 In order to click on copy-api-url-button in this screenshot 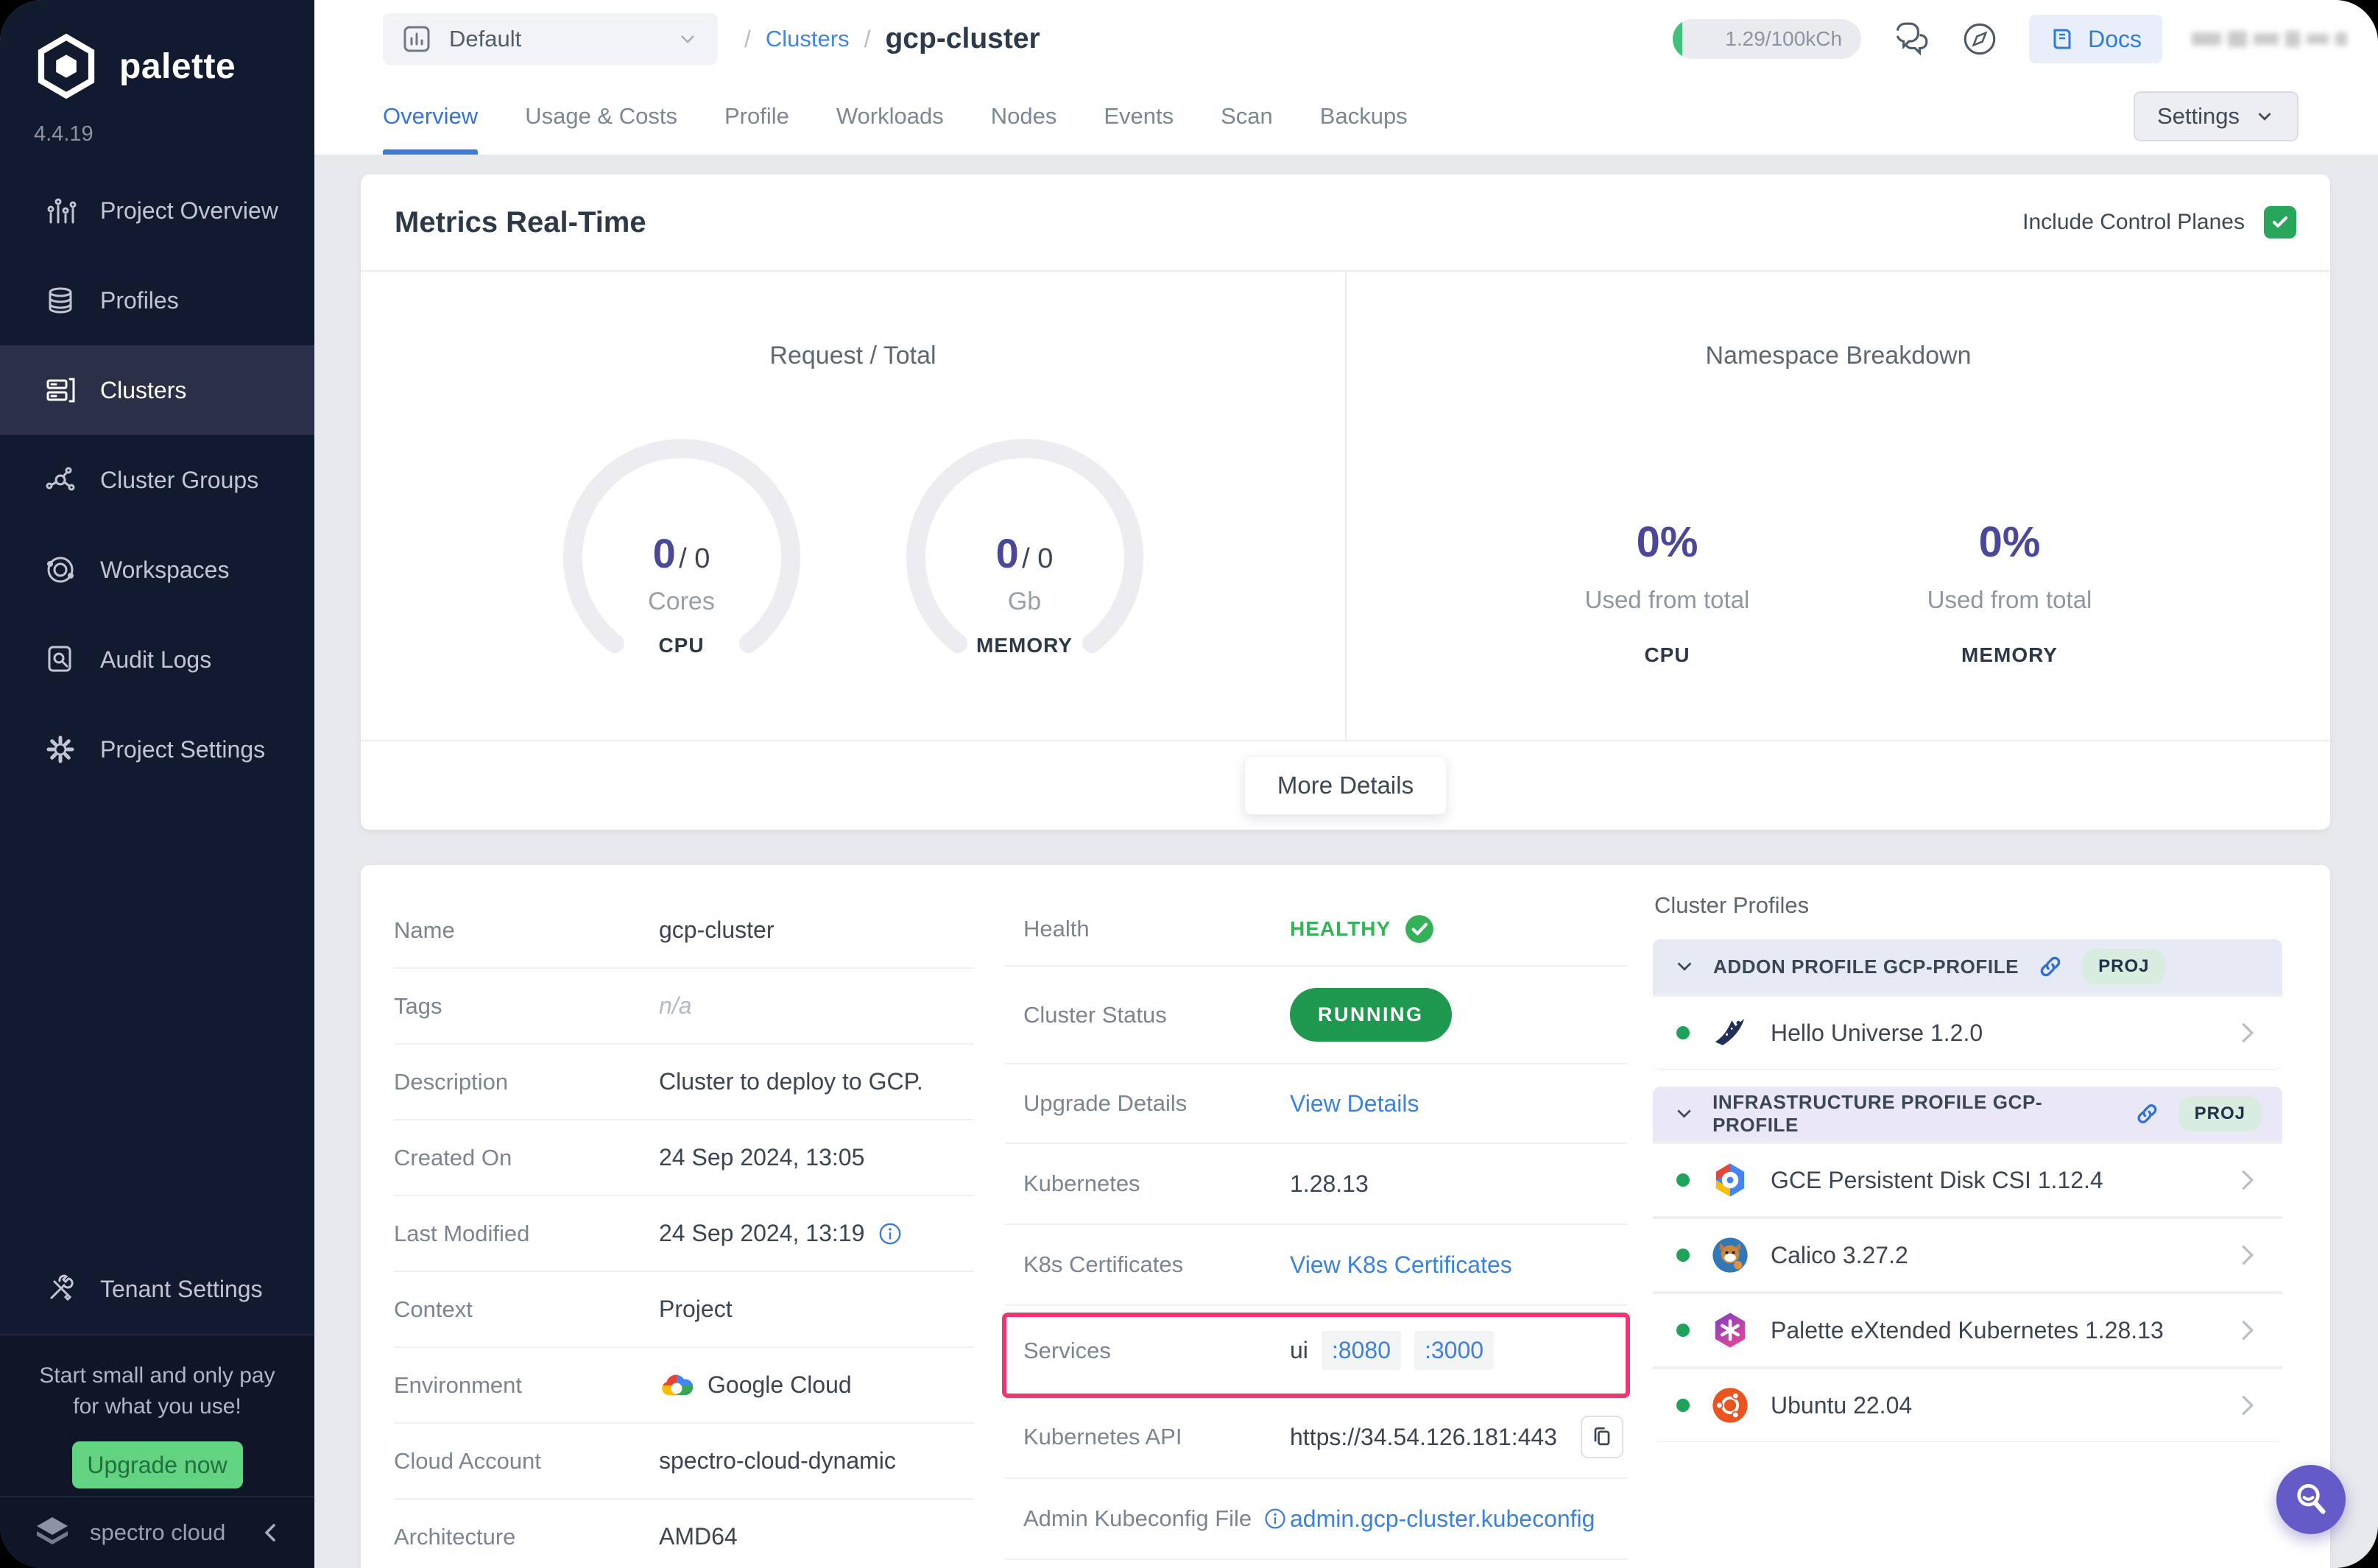, I will do `click(1601, 1437)`.